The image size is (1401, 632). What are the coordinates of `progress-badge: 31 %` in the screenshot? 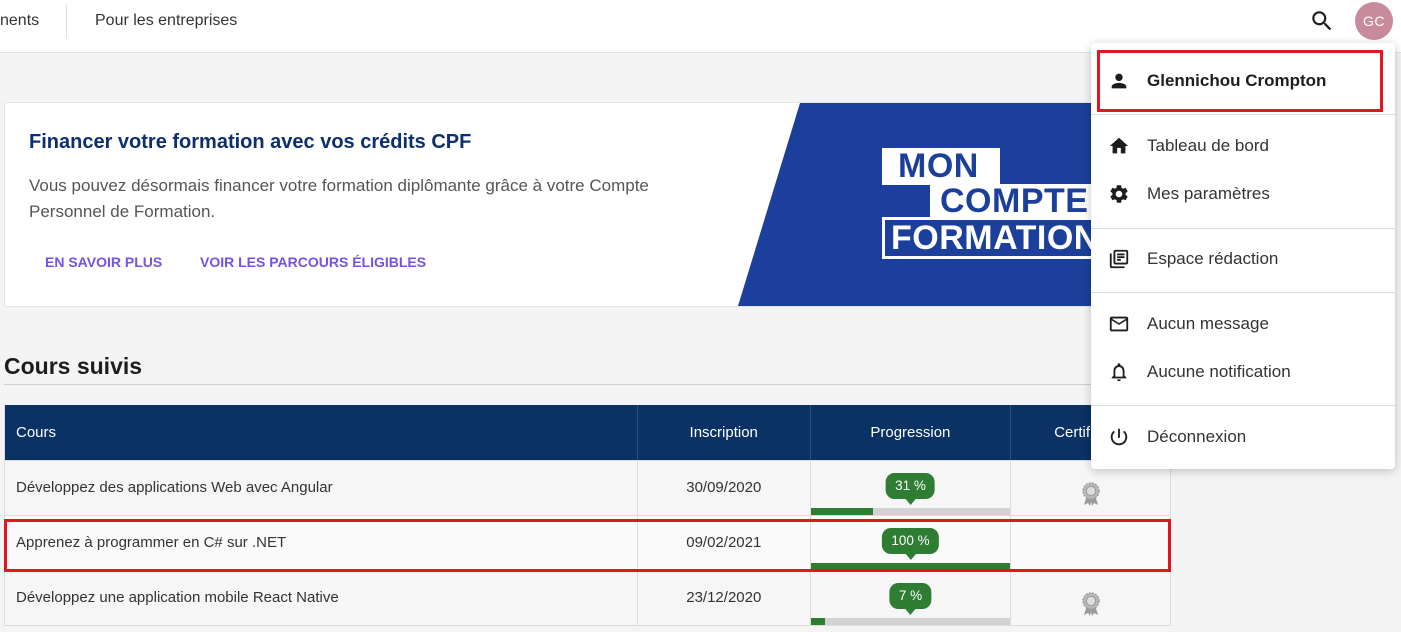 It's located at (910, 489).